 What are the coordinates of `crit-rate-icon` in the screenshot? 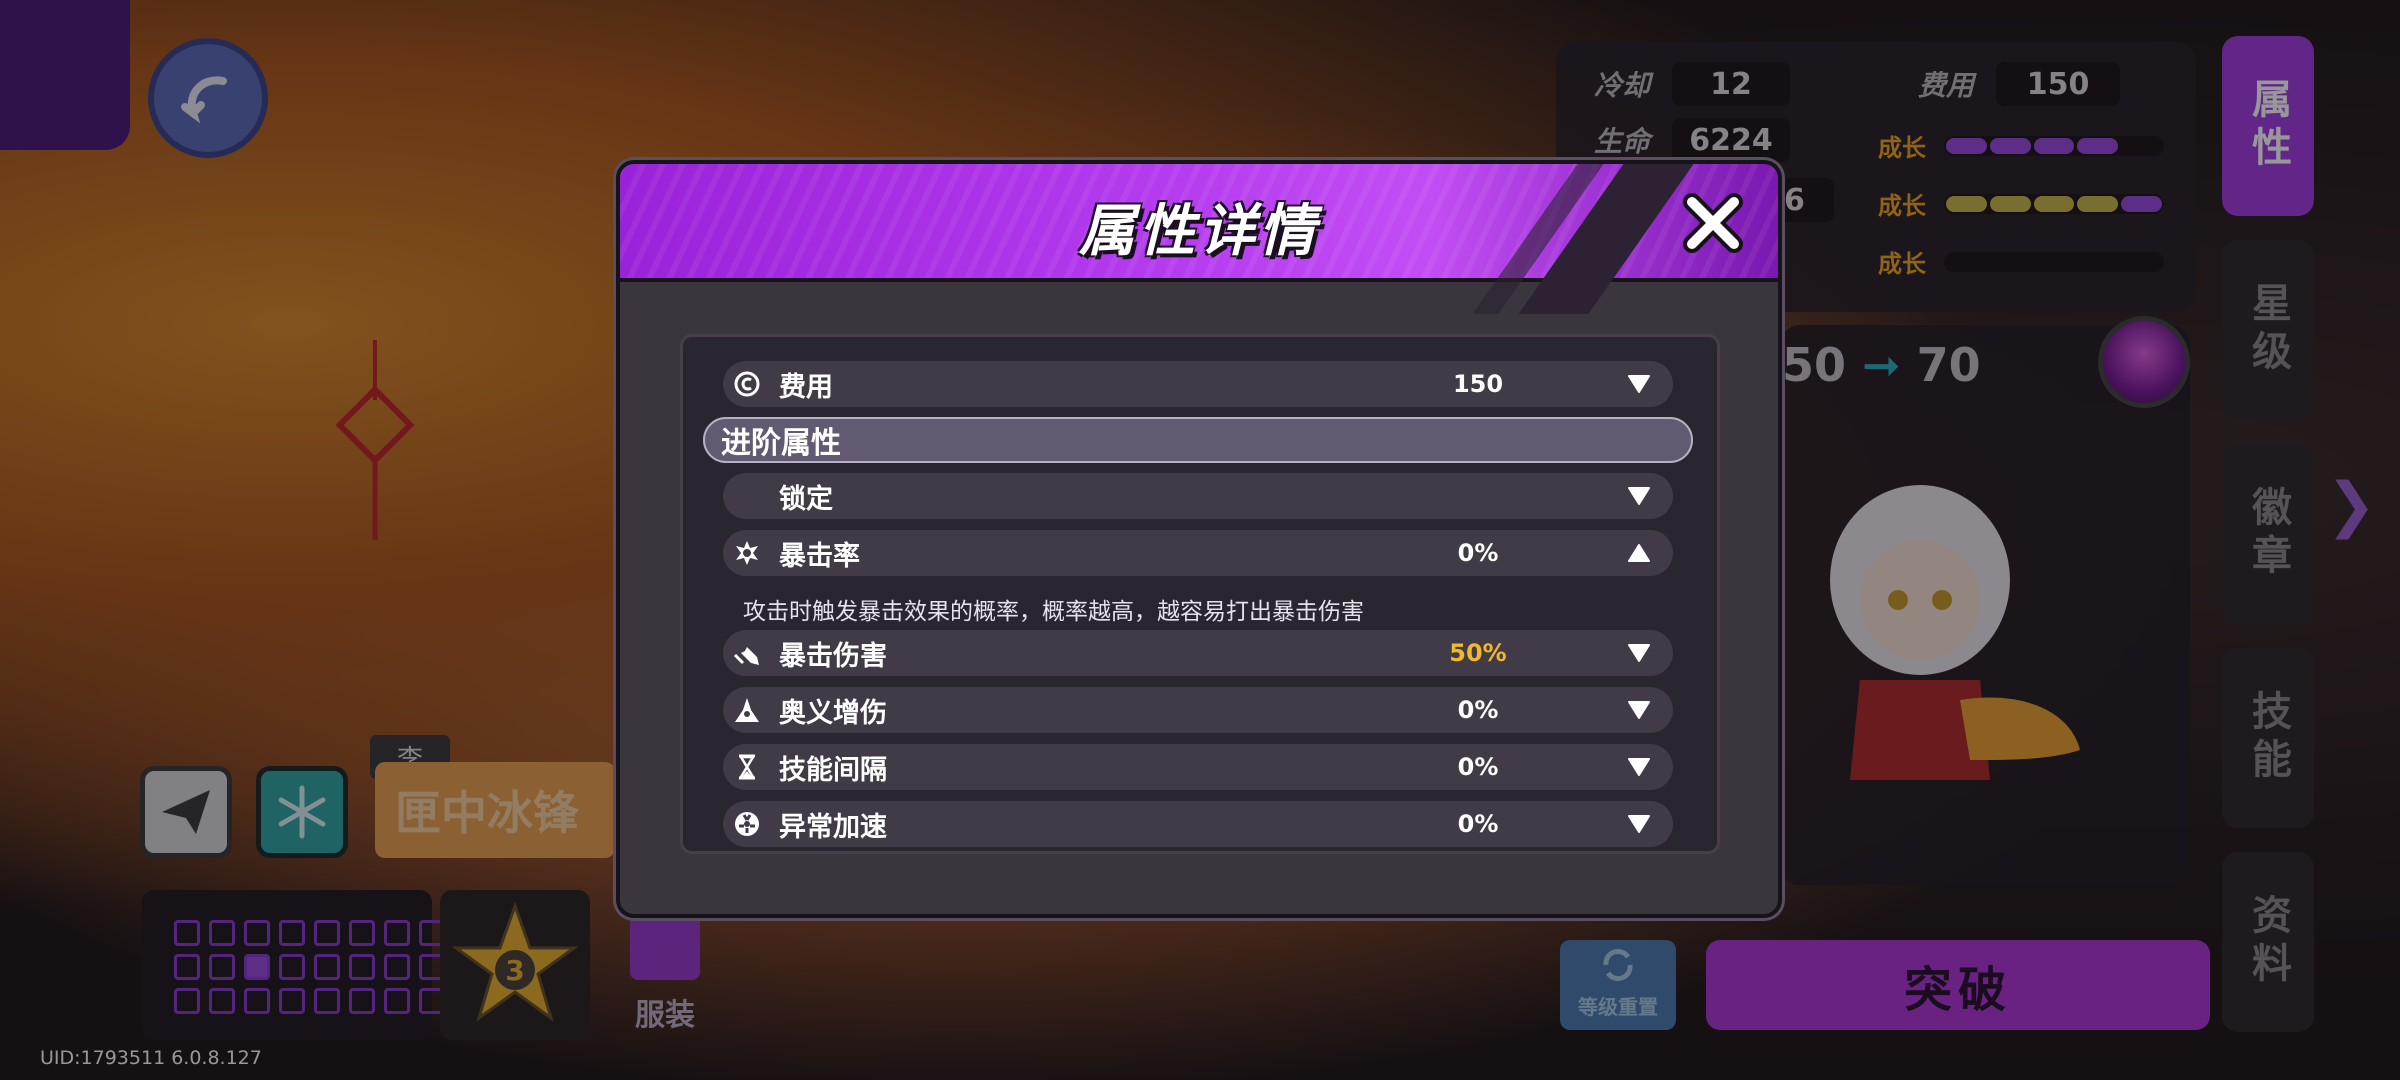 It's located at (747, 553).